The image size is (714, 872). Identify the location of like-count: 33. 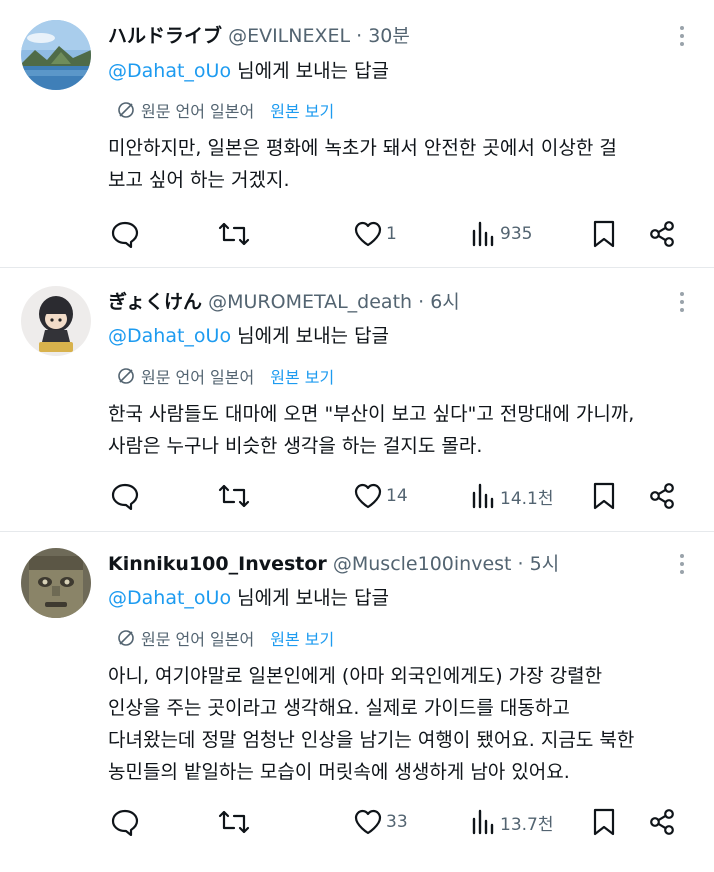
(397, 822).